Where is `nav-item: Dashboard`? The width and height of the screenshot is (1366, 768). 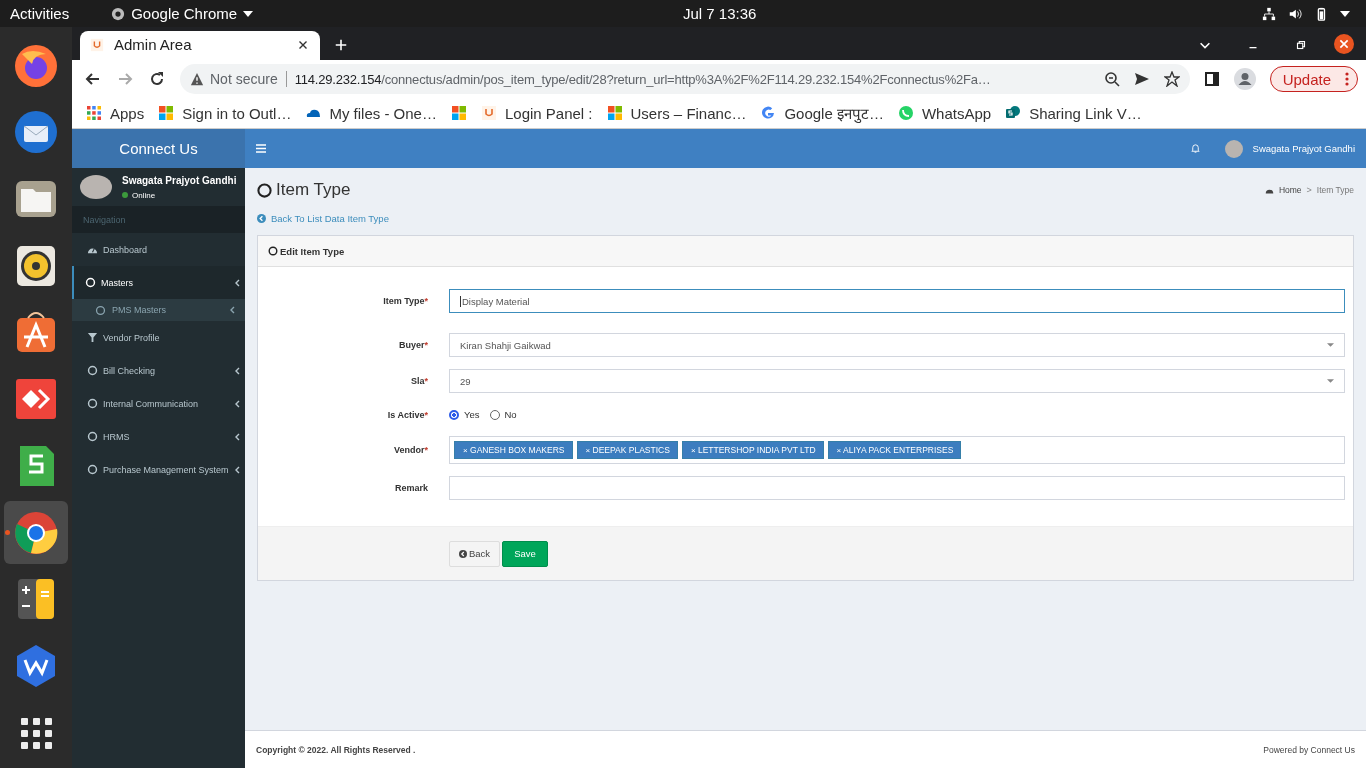
nav-item: Dashboard is located at coordinates (158, 249).